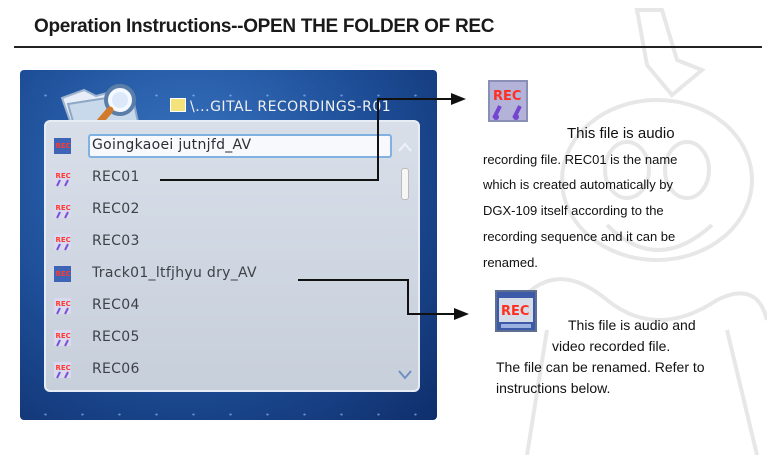  What do you see at coordinates (224, 178) in the screenshot?
I see `file-row: REC REC01` at bounding box center [224, 178].